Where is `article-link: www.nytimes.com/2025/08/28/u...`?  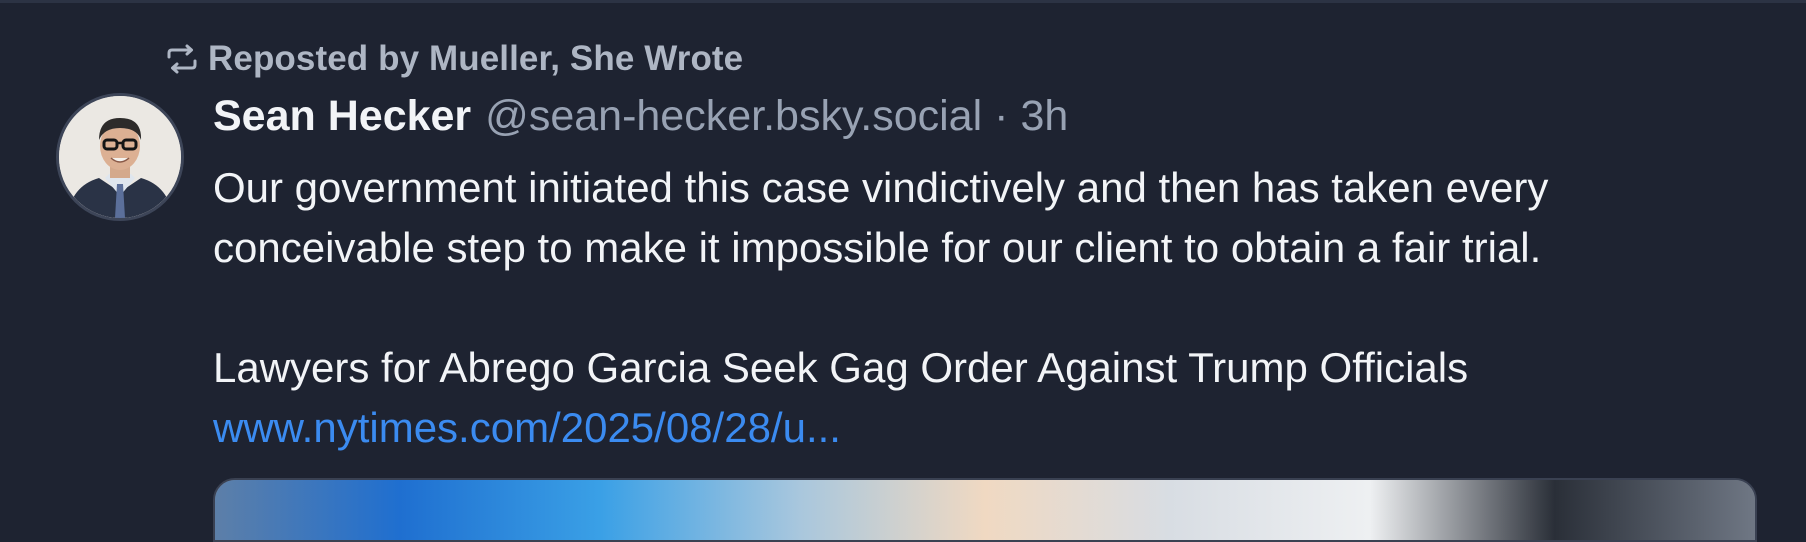
article-link: www.nytimes.com/2025/08/28/u... is located at coordinates (998, 428).